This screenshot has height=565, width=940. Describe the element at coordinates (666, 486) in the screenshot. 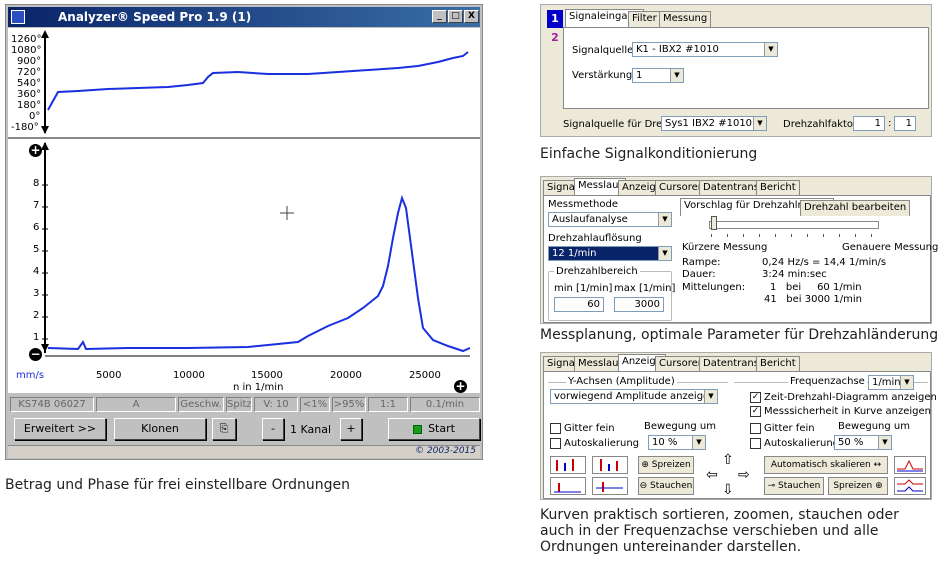

I see `stauchen-button: ⊖ Stauchen` at that location.